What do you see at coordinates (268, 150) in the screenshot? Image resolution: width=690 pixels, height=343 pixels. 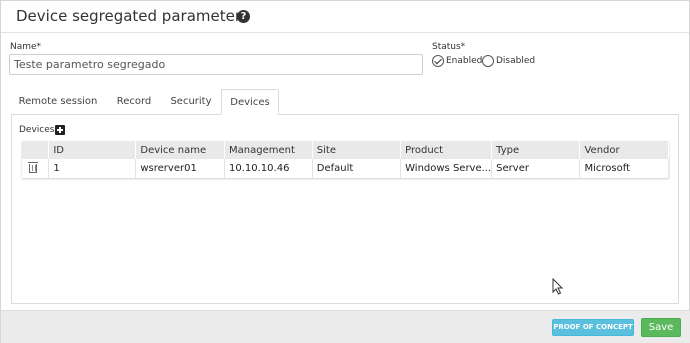 I see `column-header-management: Management` at bounding box center [268, 150].